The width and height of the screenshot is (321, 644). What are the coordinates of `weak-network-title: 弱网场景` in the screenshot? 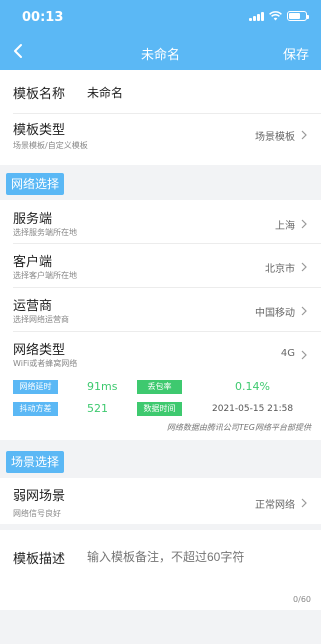 It's located at (39, 496).